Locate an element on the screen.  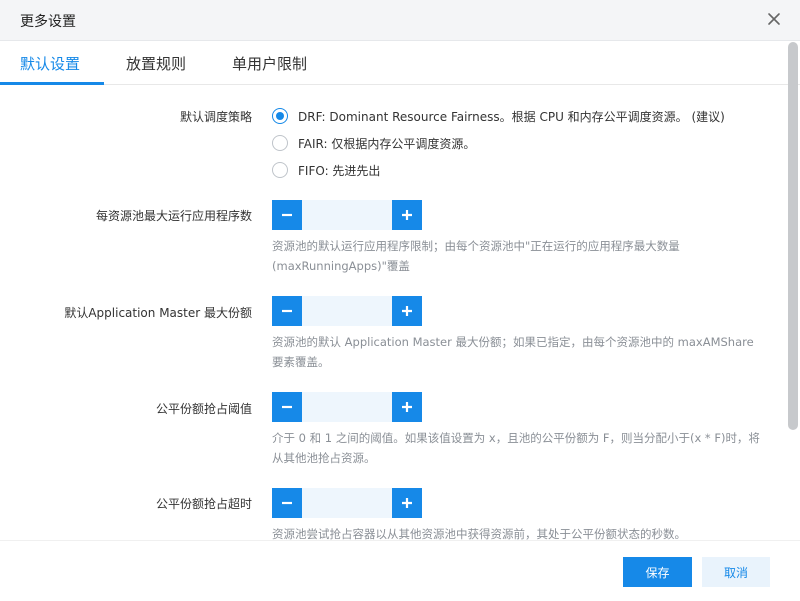
radio-button-drf is located at coordinates (280, 116).